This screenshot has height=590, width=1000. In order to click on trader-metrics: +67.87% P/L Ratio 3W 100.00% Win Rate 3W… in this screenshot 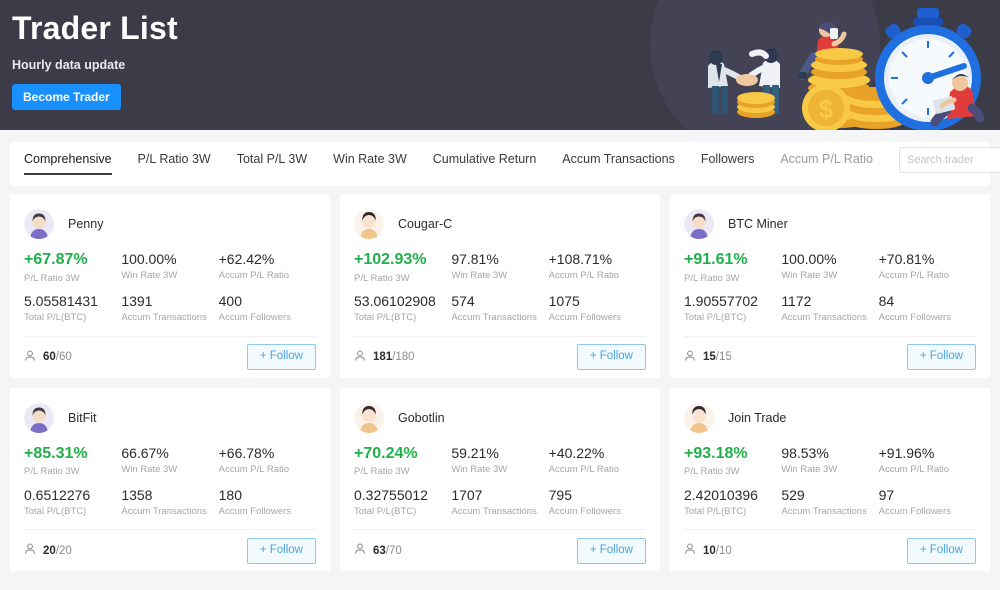, I will do `click(170, 287)`.